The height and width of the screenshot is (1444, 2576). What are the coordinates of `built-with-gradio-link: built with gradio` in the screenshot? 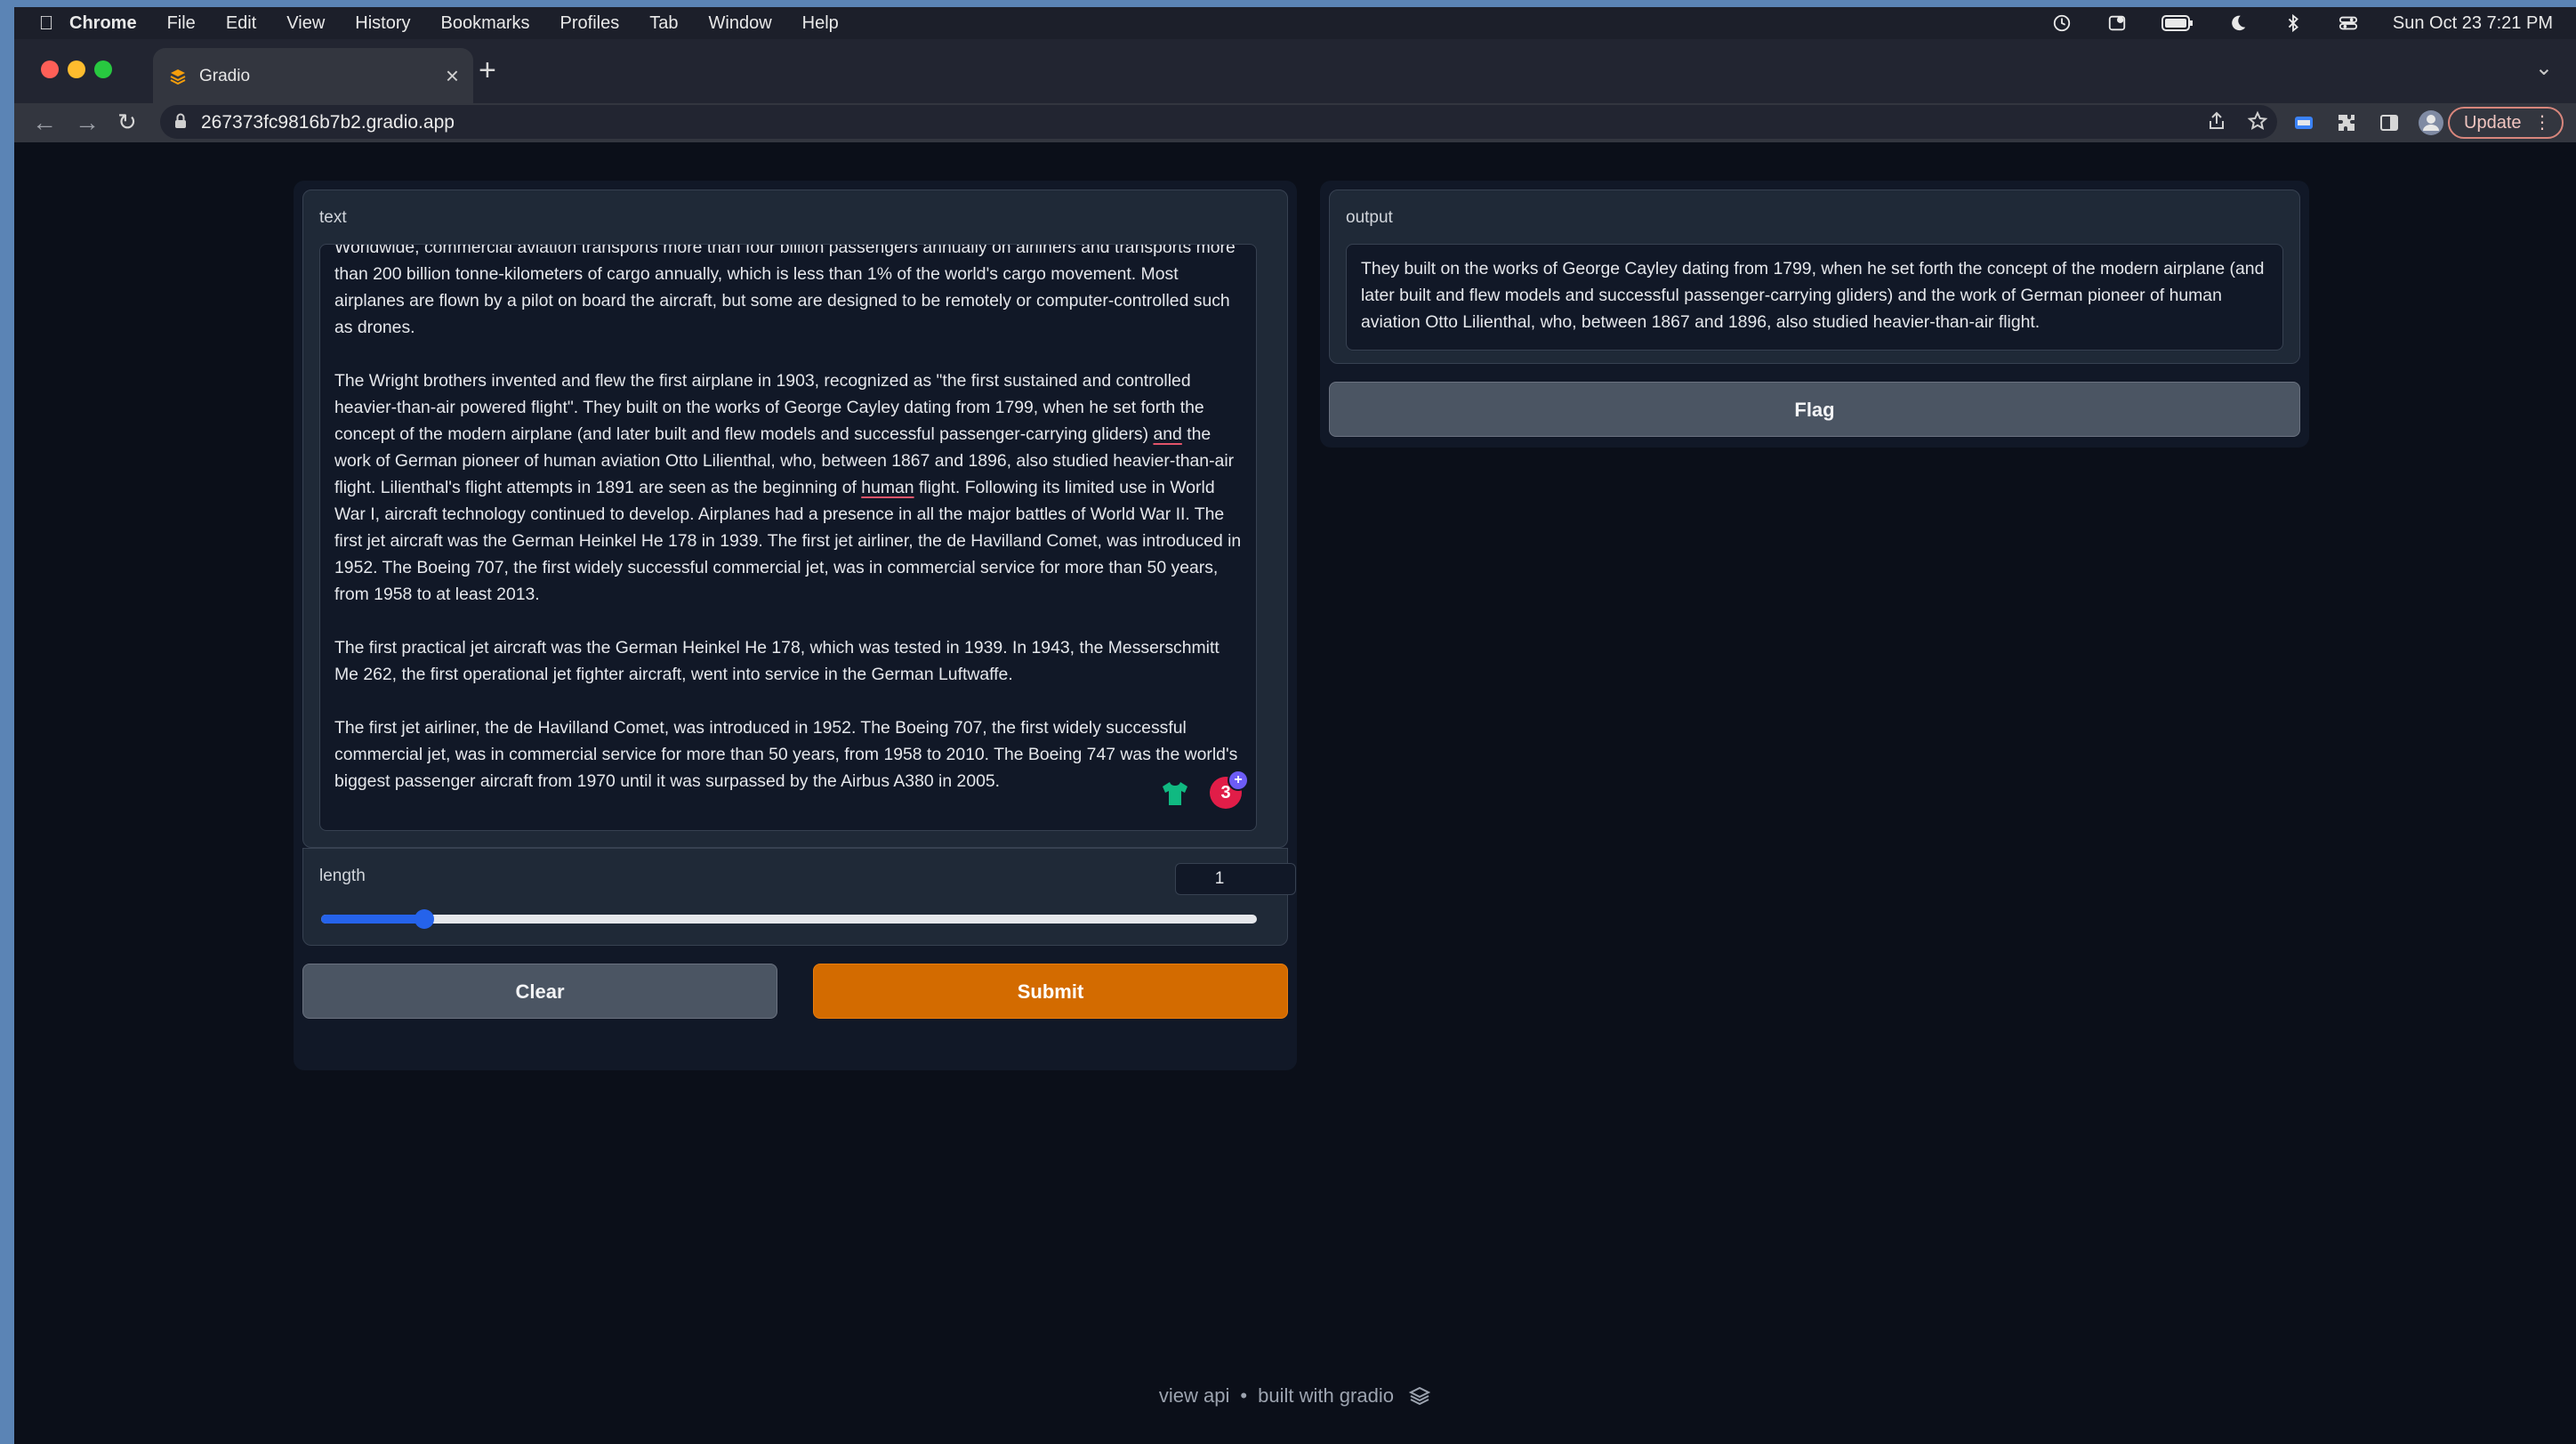 It's located at (1326, 1395).